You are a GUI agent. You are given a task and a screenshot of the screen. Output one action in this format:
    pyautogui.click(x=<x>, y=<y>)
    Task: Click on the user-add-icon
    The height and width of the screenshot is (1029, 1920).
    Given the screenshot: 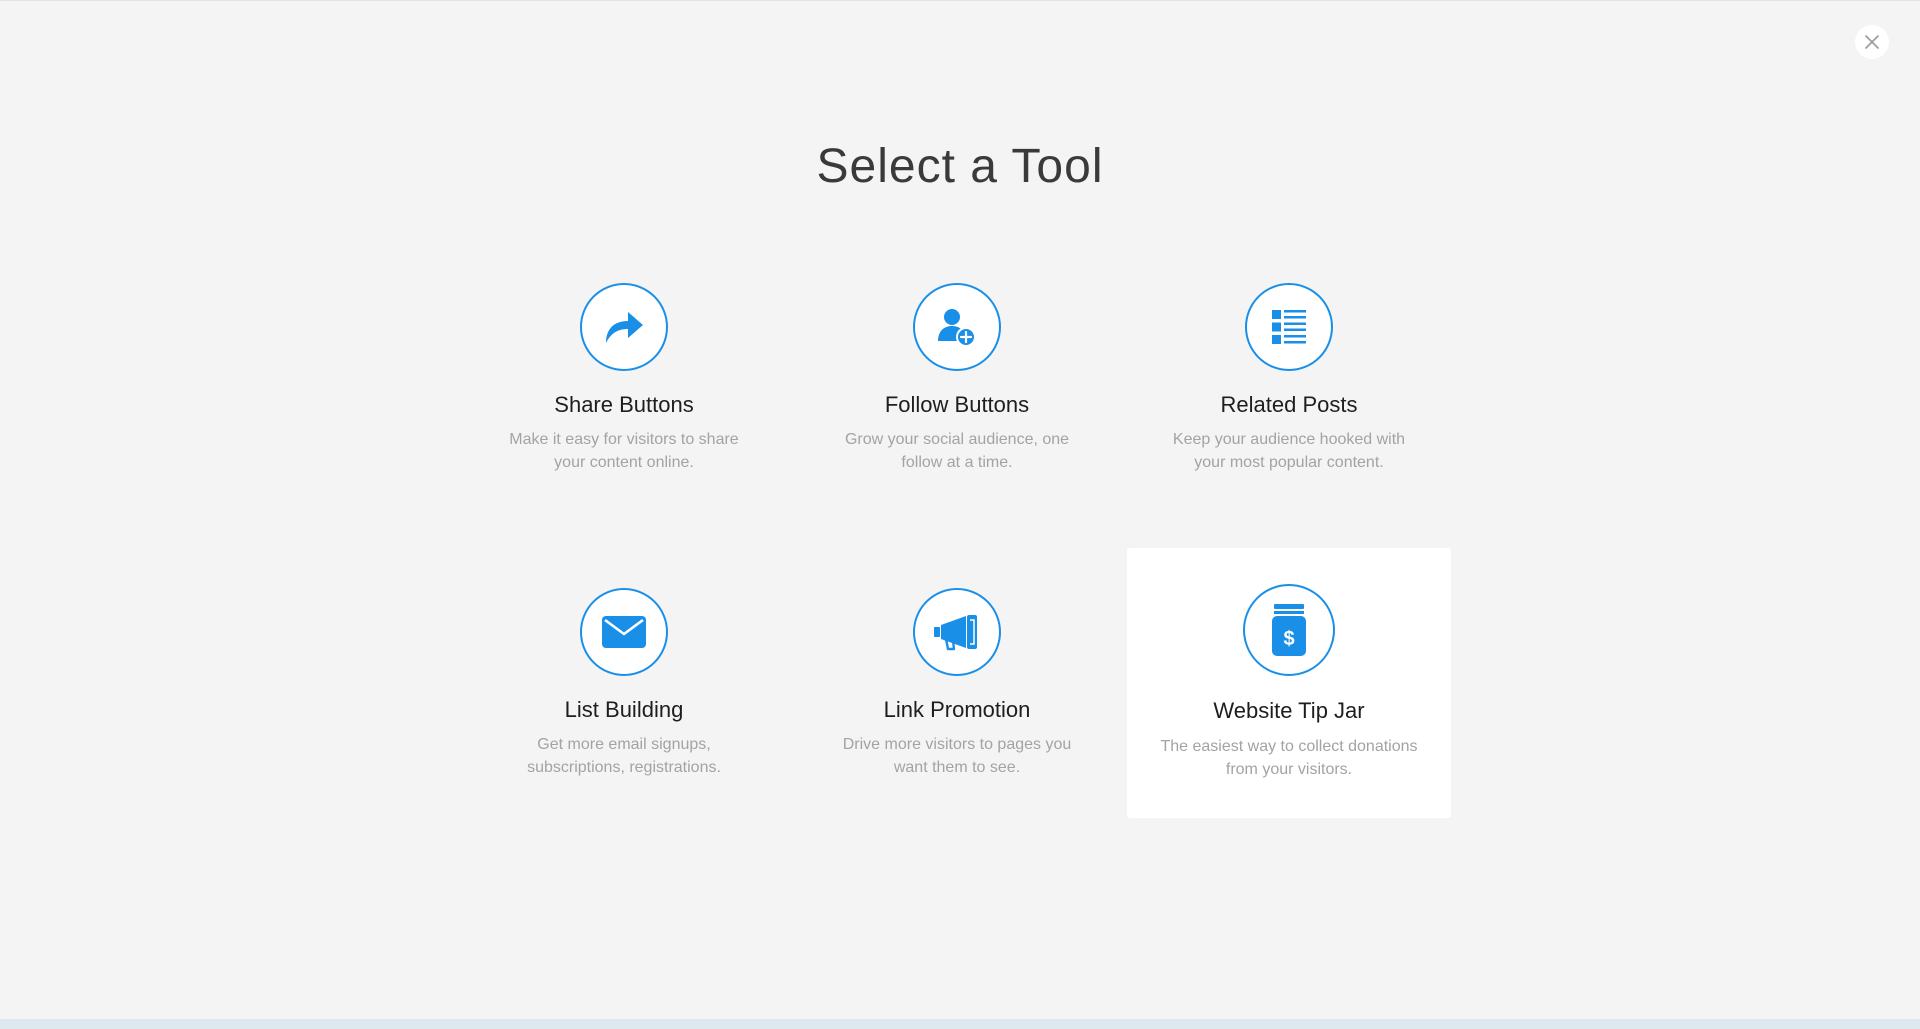 What is the action you would take?
    pyautogui.click(x=957, y=328)
    